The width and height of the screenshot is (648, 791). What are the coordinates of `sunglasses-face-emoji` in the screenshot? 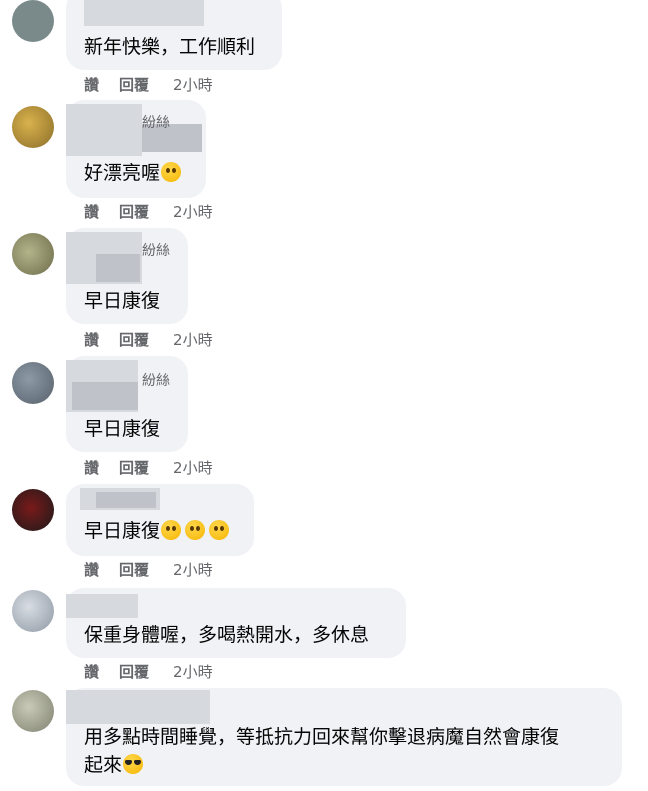 It's located at (133, 764).